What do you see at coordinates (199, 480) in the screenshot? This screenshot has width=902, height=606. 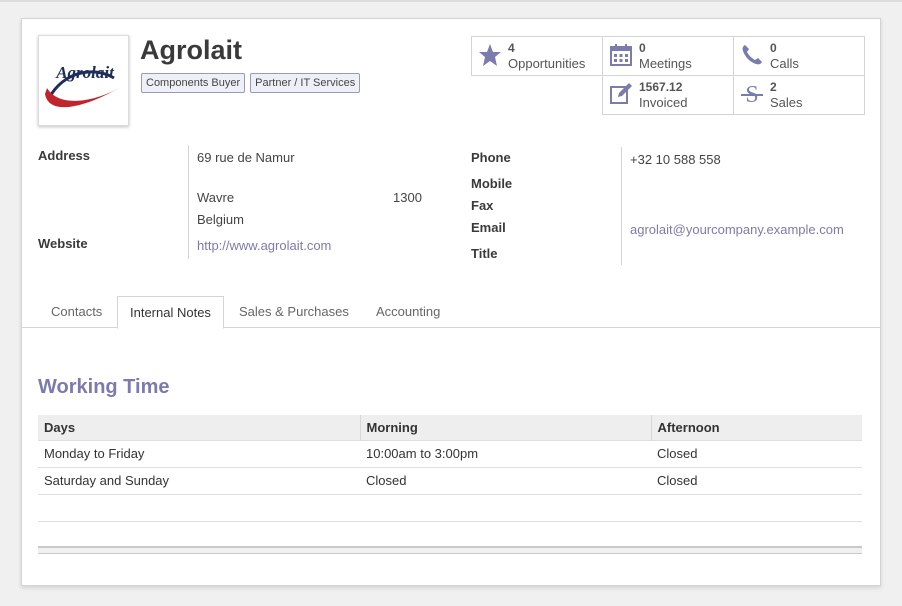 I see `cell-days: Saturday and Sunday` at bounding box center [199, 480].